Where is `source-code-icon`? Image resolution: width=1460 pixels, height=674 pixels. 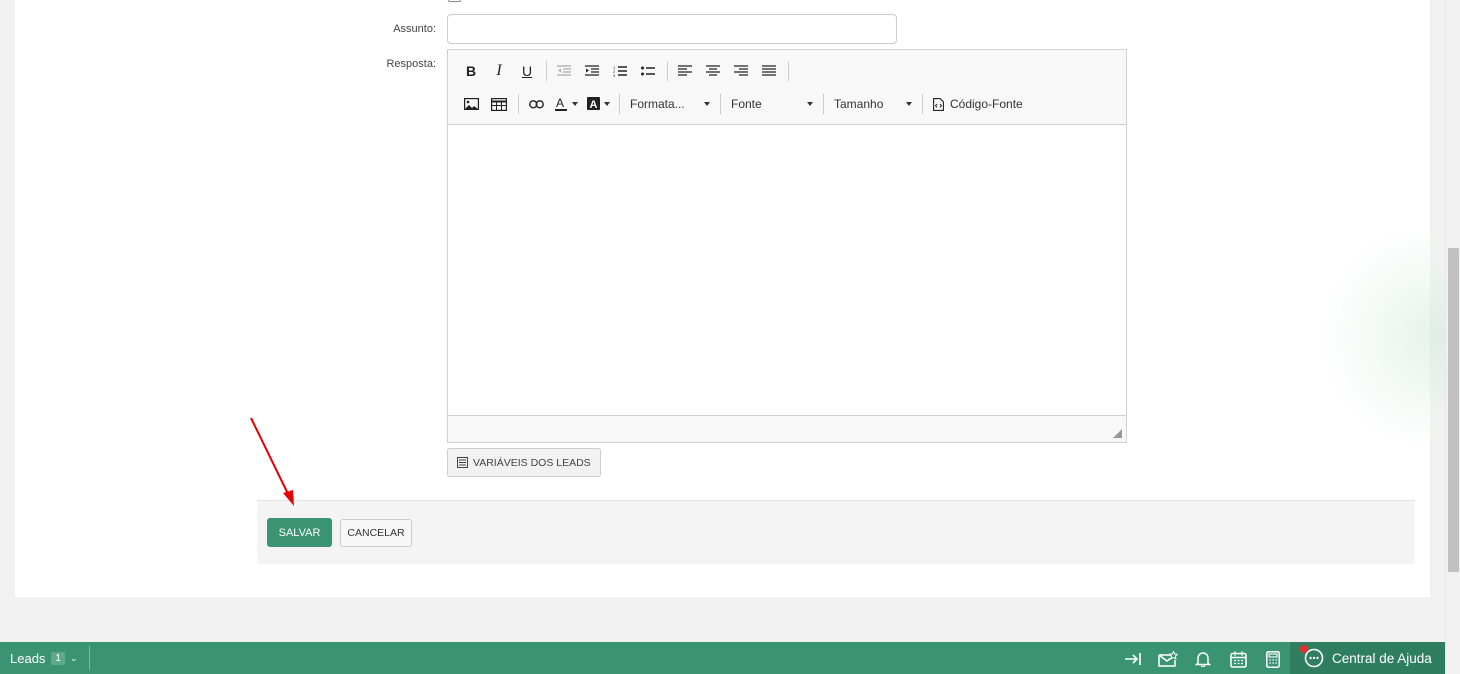
source-code-icon is located at coordinates (938, 104).